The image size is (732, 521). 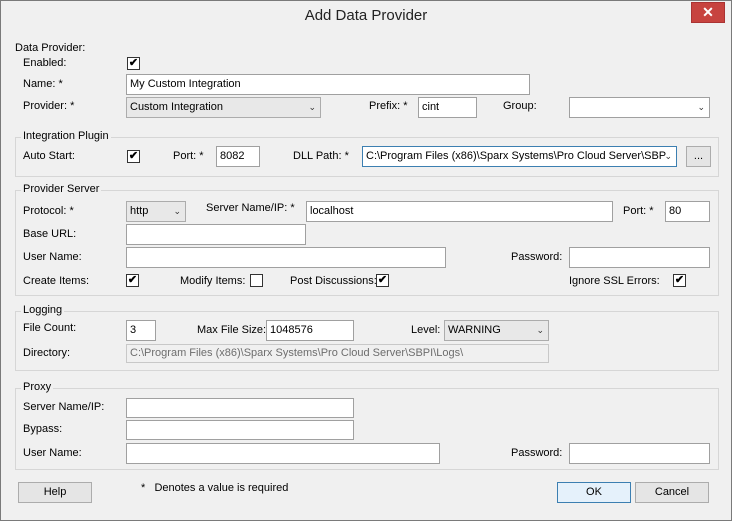 What do you see at coordinates (188, 156) in the screenshot?
I see `plugin-port-label: Port: *` at bounding box center [188, 156].